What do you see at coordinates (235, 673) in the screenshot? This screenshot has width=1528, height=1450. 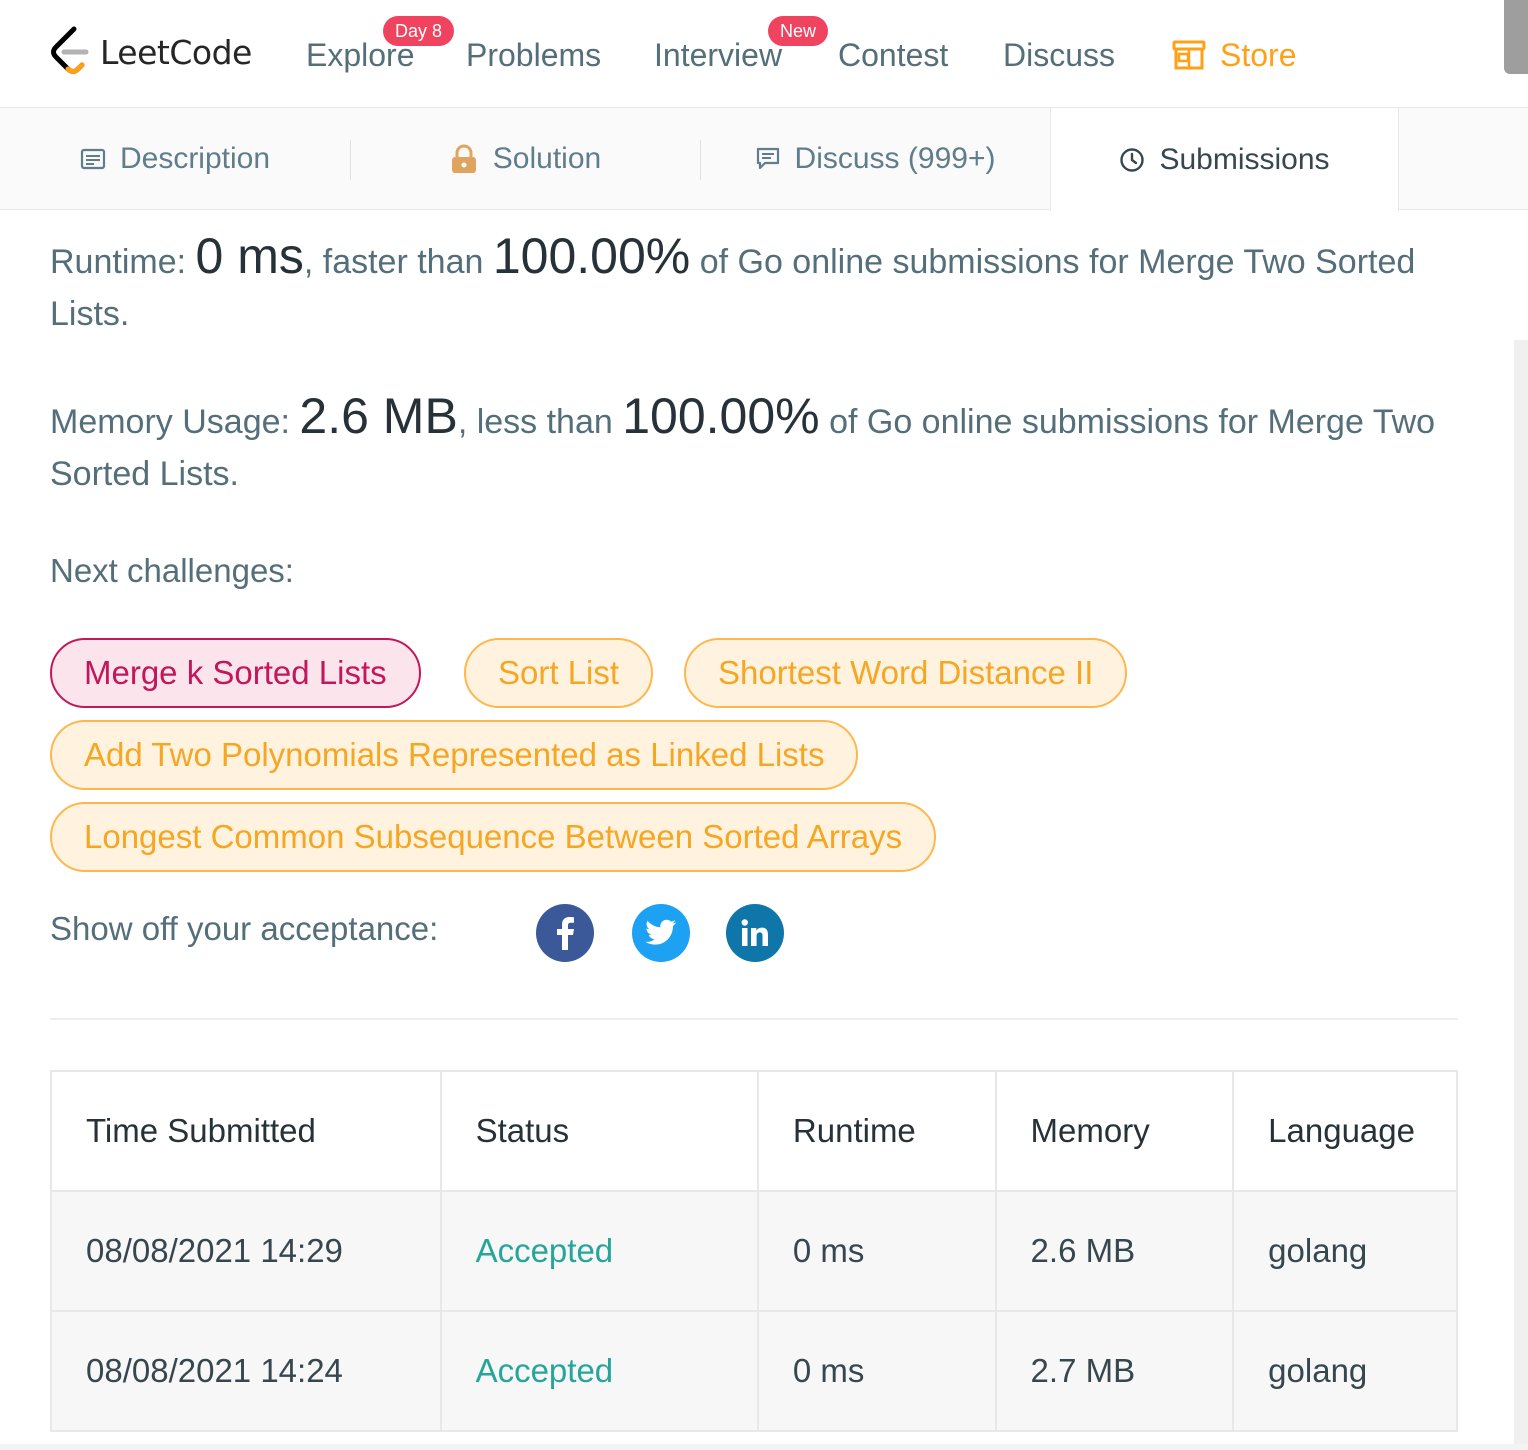 I see `challenge-chip: Merge k Sorted Lists` at bounding box center [235, 673].